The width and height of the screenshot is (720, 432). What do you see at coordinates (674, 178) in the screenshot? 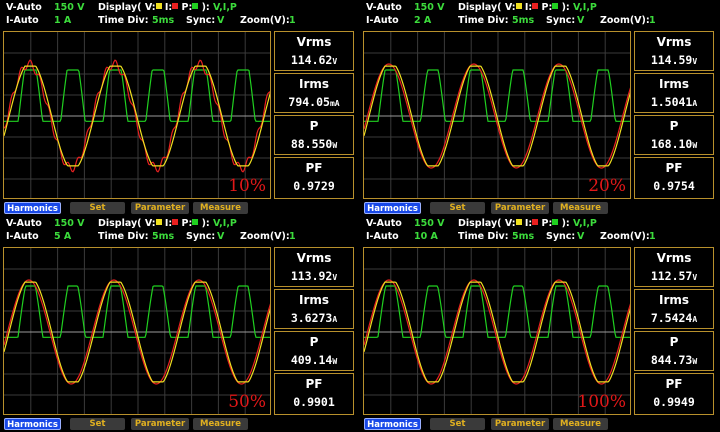
I see `pf-readout: PF 0.9754` at bounding box center [674, 178].